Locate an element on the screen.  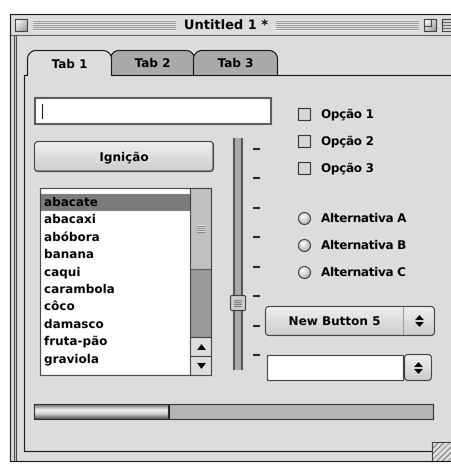
tab: Tab 3 is located at coordinates (235, 62).